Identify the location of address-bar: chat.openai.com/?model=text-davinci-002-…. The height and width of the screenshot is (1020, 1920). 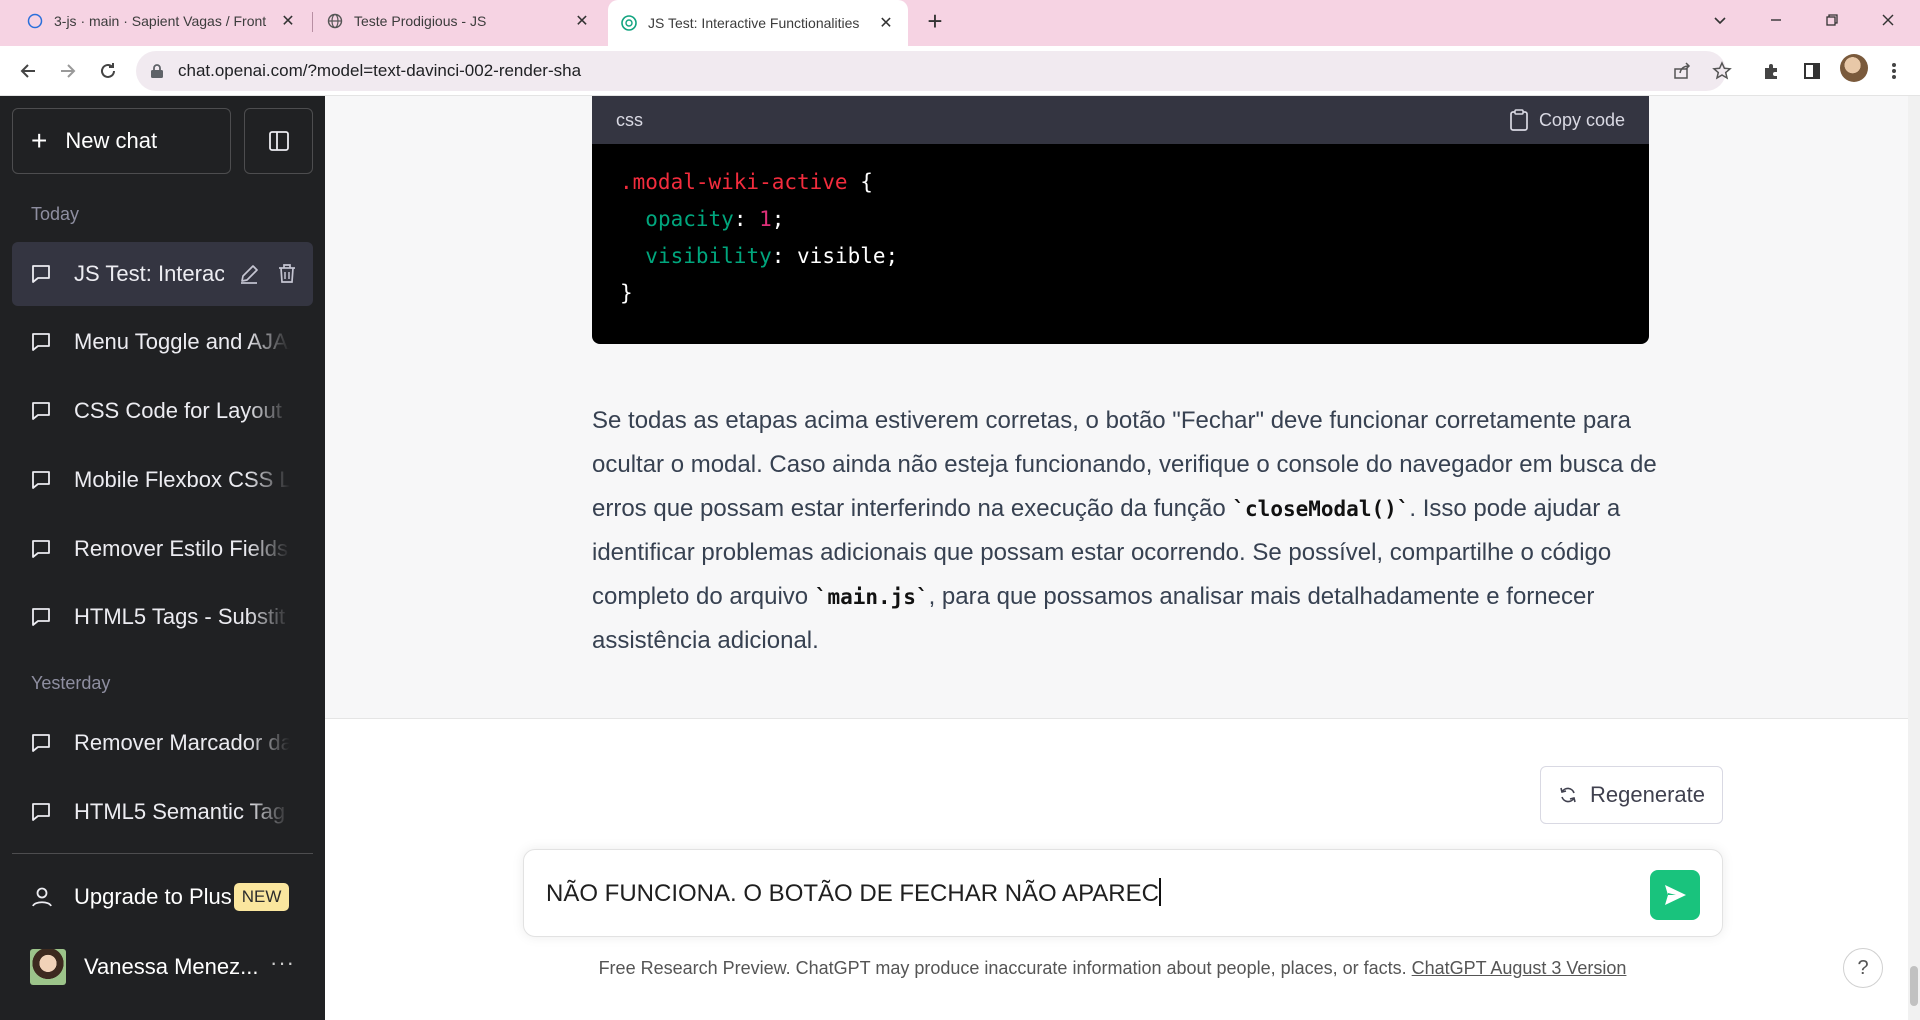
(931, 71).